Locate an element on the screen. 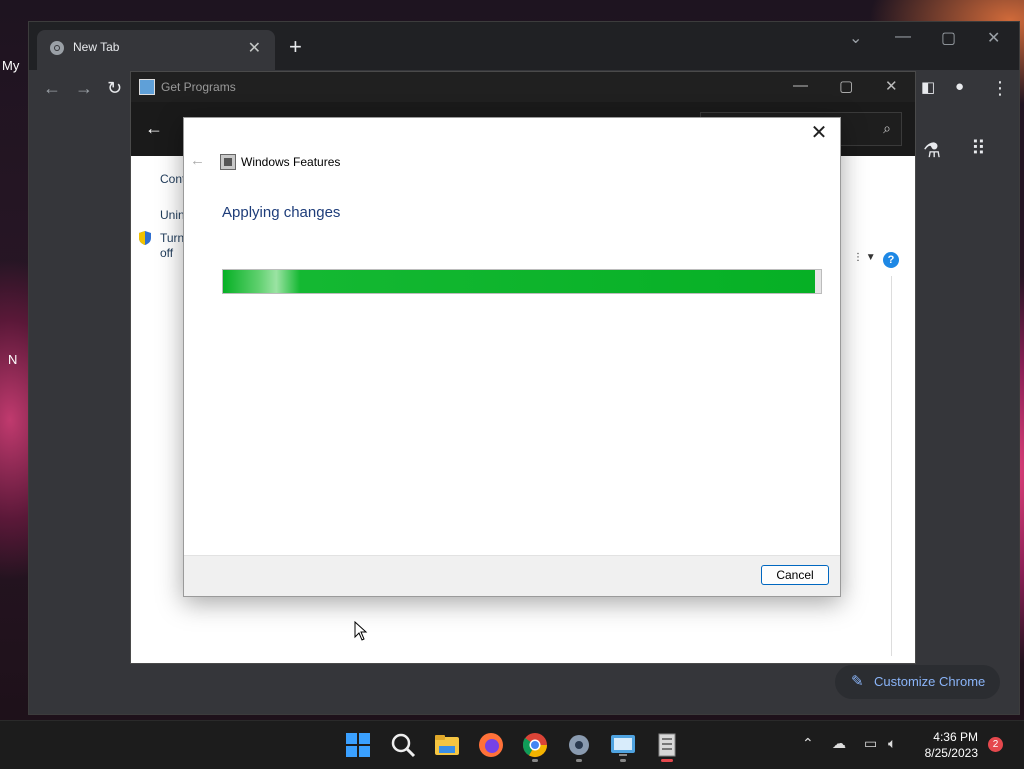 Image resolution: width=1024 pixels, height=769 pixels. windows-features-icon is located at coordinates (228, 162).